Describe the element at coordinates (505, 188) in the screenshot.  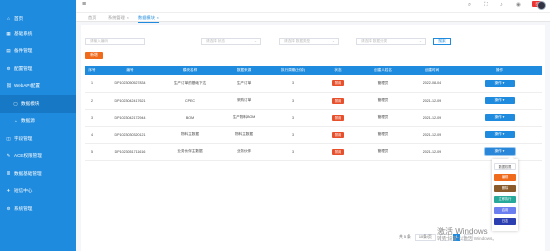
I see `dropdown-item: 删除` at that location.